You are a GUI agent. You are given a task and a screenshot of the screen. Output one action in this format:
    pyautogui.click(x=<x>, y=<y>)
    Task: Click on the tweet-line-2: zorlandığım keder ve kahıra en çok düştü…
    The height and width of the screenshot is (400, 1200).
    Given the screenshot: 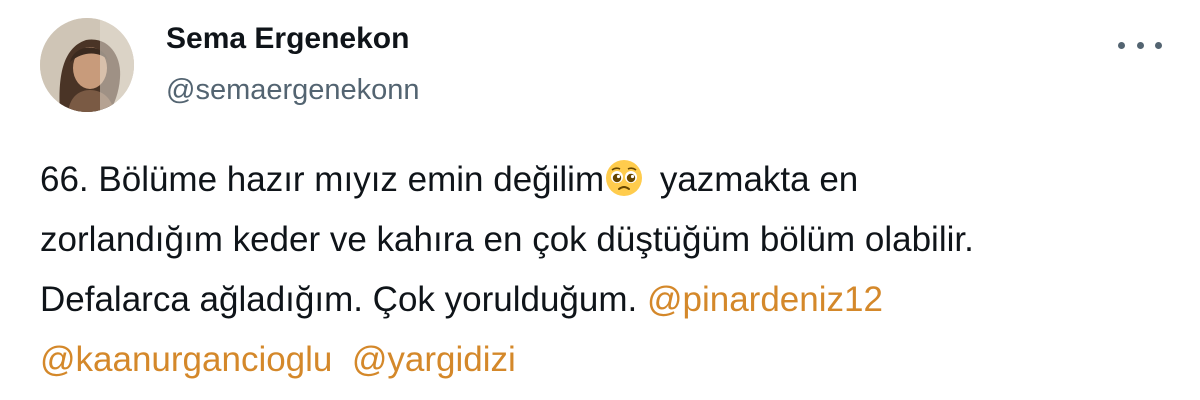 What is the action you would take?
    pyautogui.click(x=507, y=239)
    